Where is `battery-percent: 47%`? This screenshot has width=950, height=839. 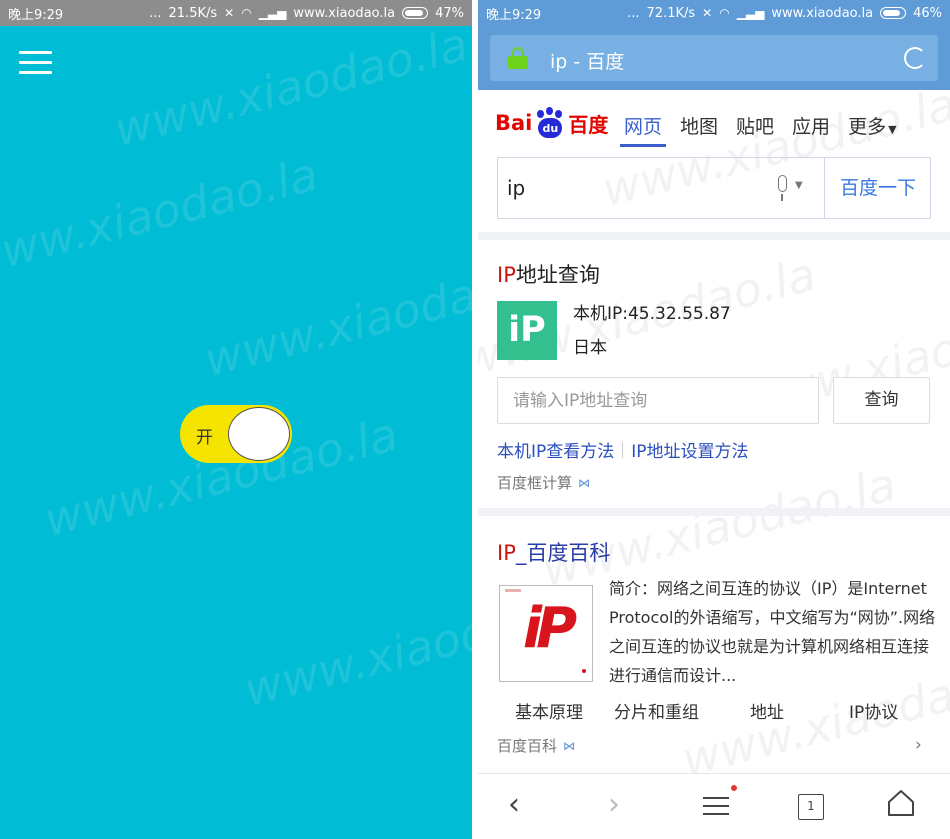
battery-percent: 47% is located at coordinates (449, 13).